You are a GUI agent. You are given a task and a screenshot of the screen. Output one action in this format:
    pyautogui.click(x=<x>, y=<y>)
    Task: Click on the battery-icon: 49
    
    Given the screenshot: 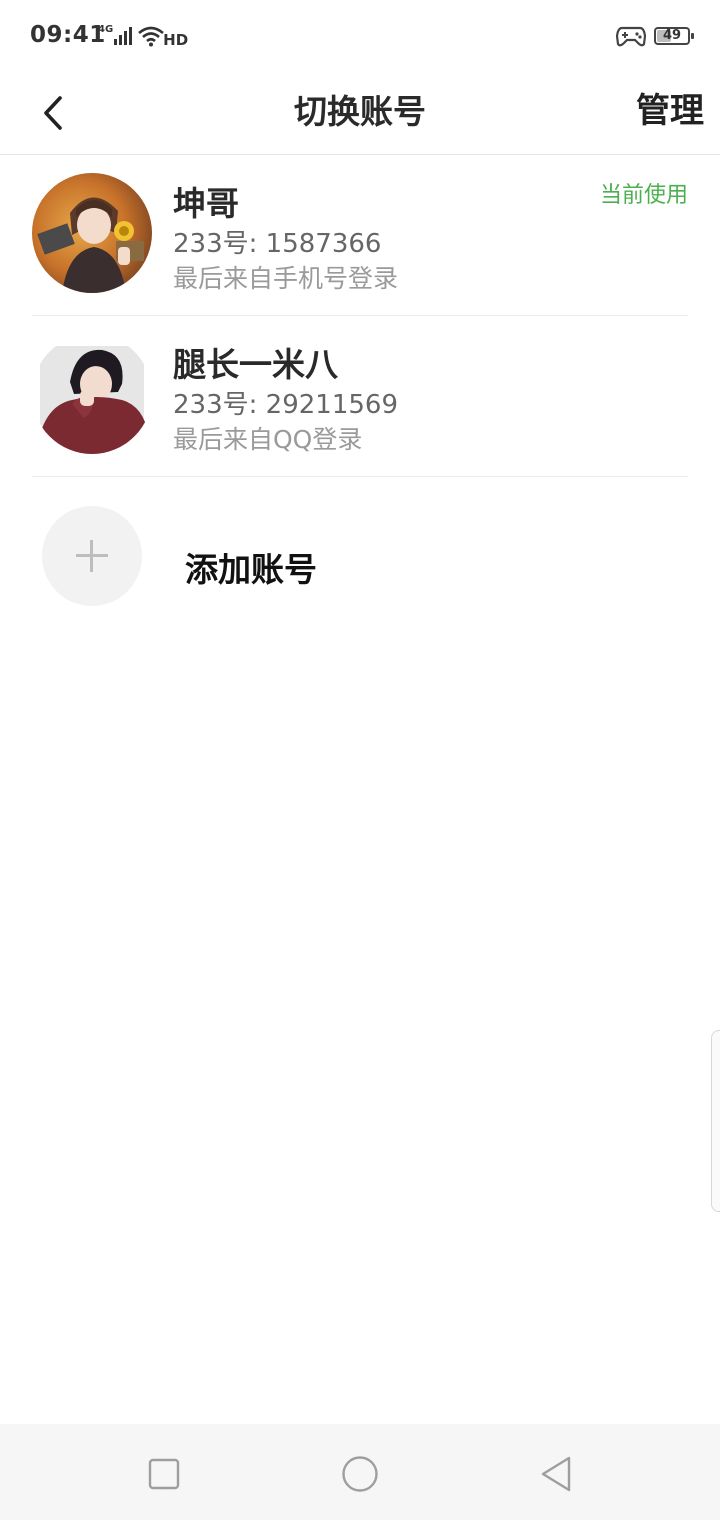 What is the action you would take?
    pyautogui.click(x=674, y=36)
    